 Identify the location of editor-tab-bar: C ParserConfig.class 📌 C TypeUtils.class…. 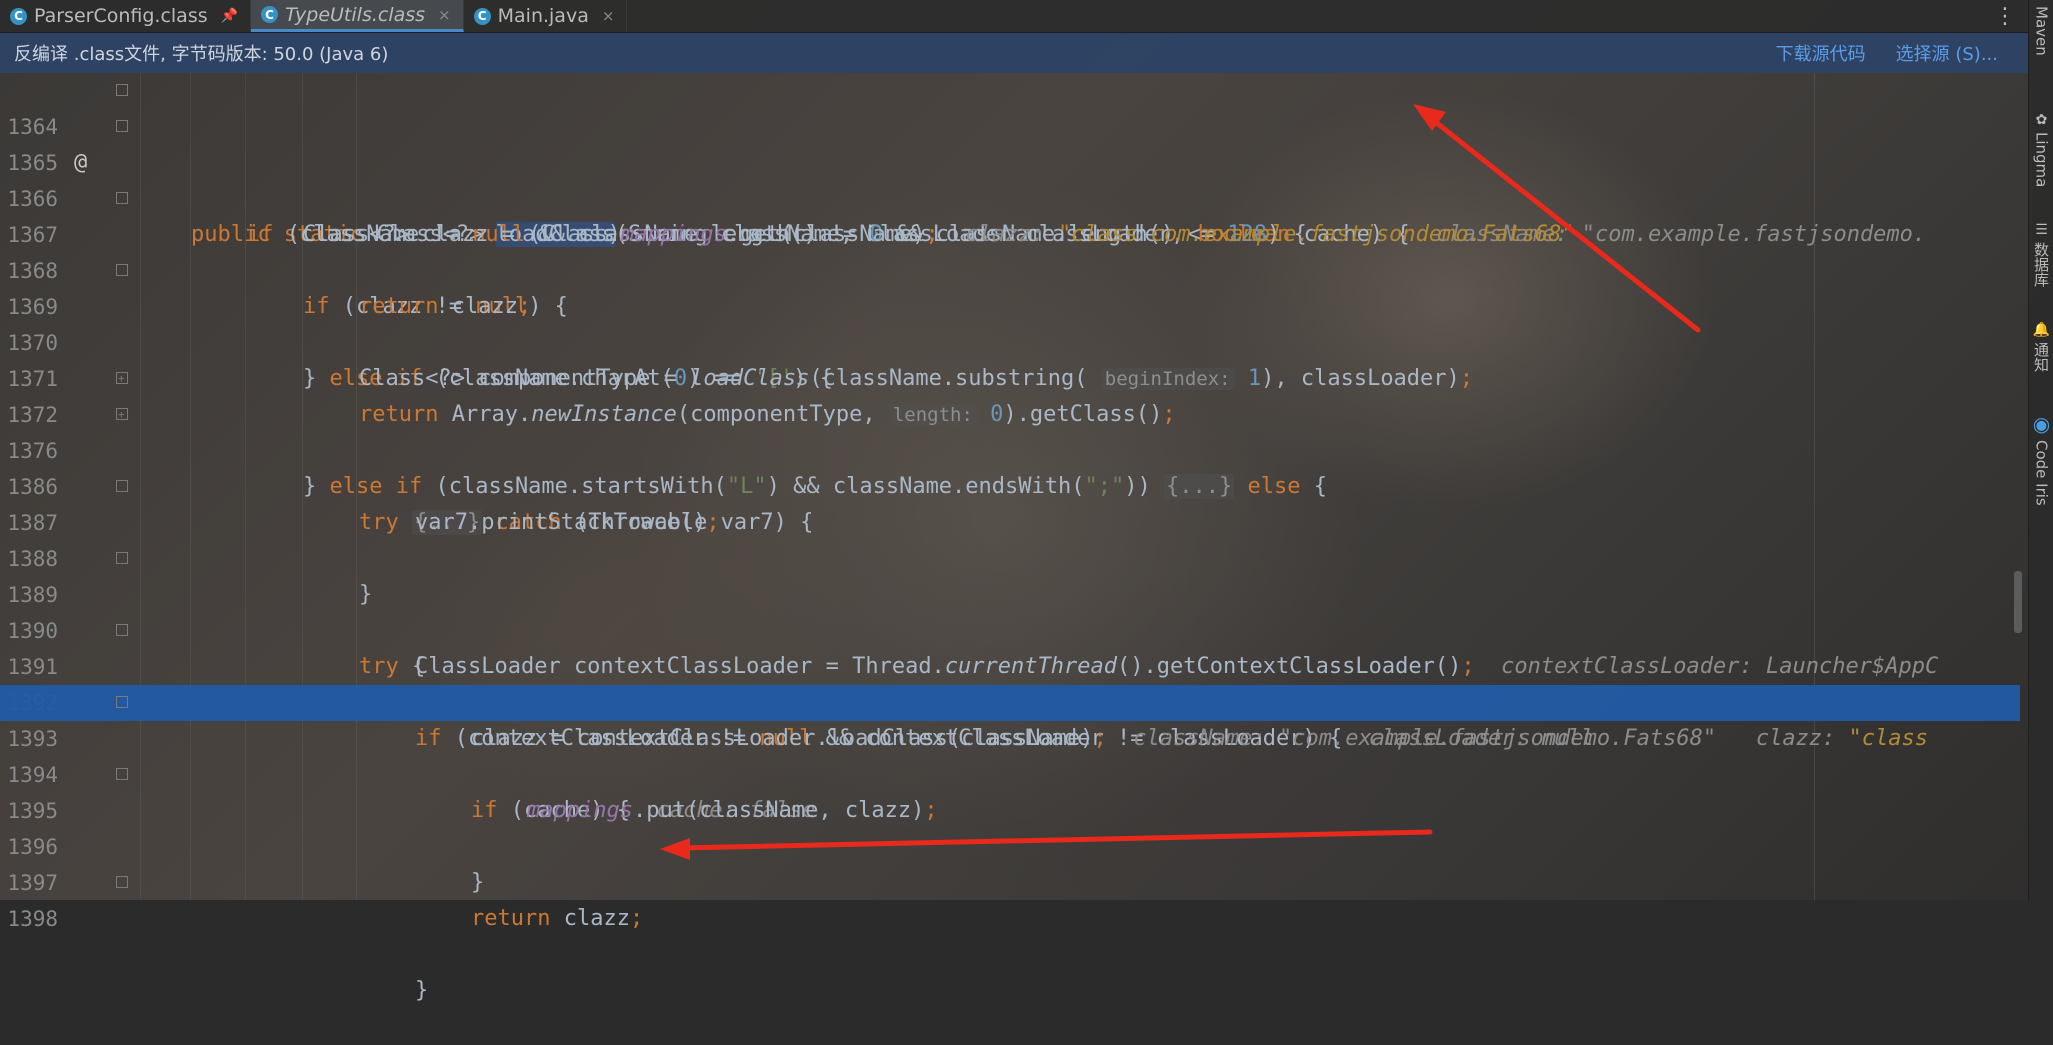
(1014, 16).